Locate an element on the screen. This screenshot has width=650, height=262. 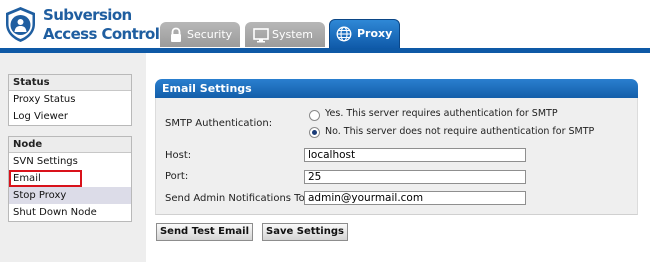
app-title-line-1: Subversion is located at coordinates (87, 15).